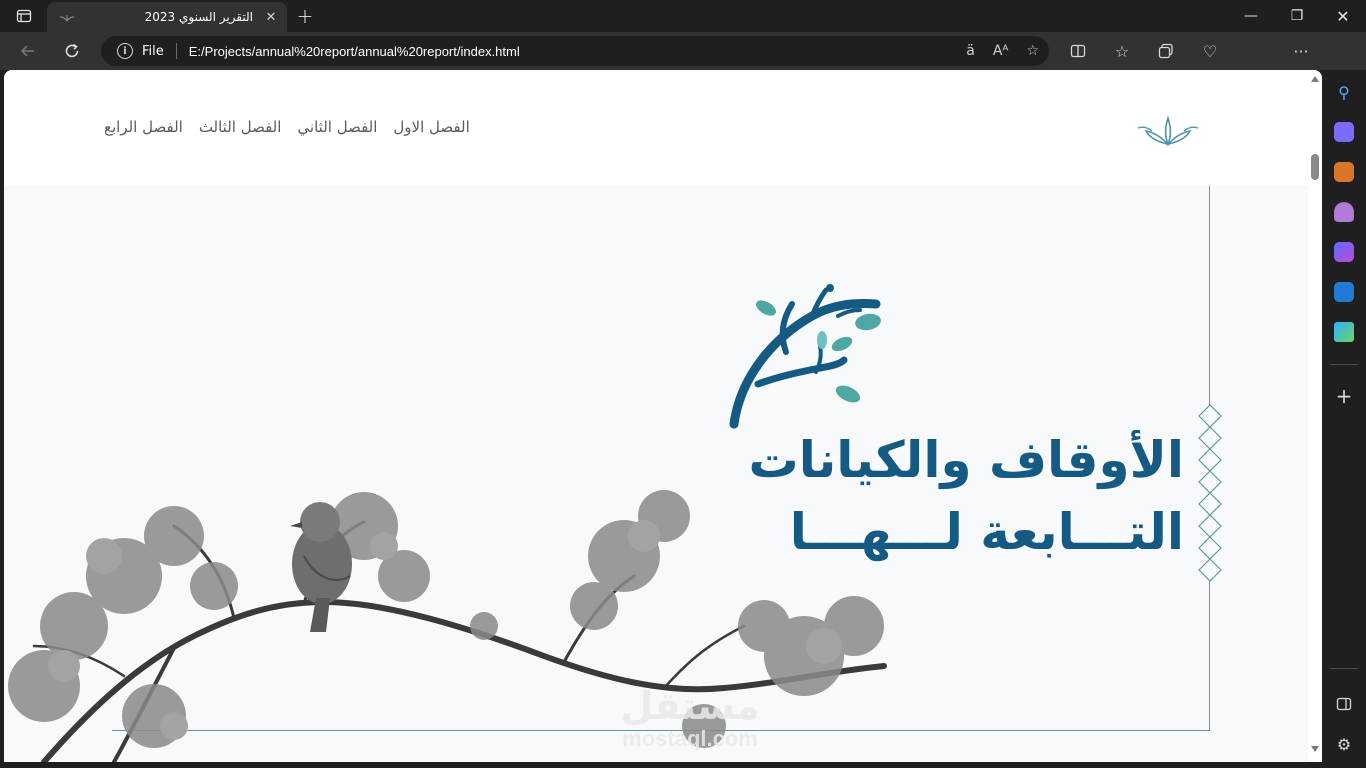 This screenshot has height=768, width=1366. I want to click on hide-sidebar-icon-svg, so click(1344, 704).